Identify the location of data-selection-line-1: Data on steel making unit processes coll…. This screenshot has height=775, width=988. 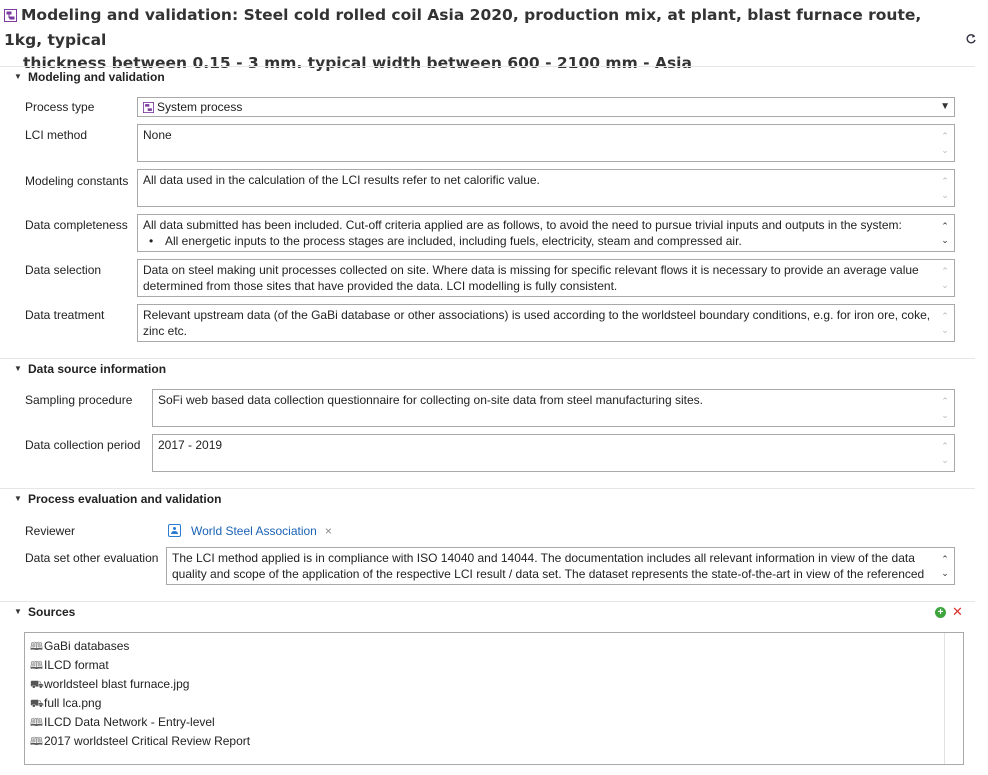
(531, 270).